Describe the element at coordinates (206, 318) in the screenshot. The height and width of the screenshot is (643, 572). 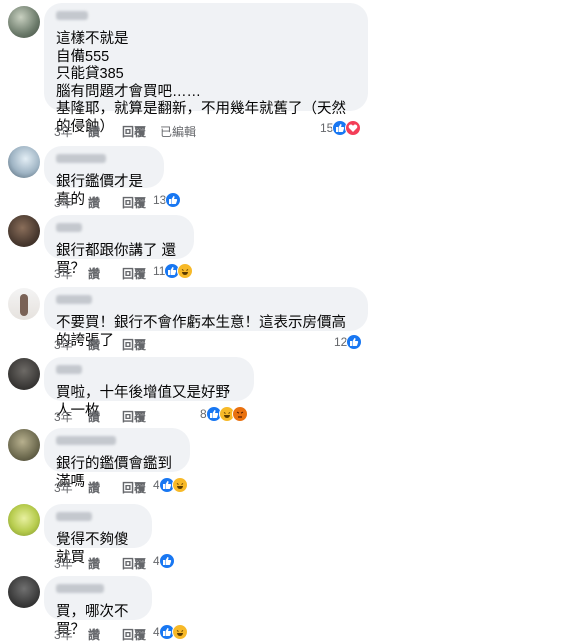
I see `comment-bubble: 不要買！銀行不會作虧本生意！這表示房價高的誇張了` at that location.